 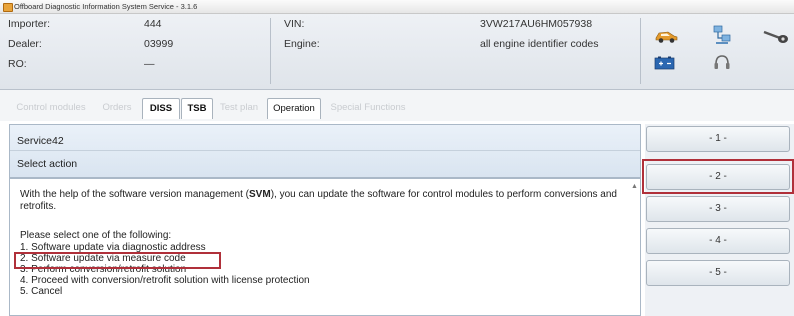 I want to click on vin-label: VIN:, so click(x=294, y=24).